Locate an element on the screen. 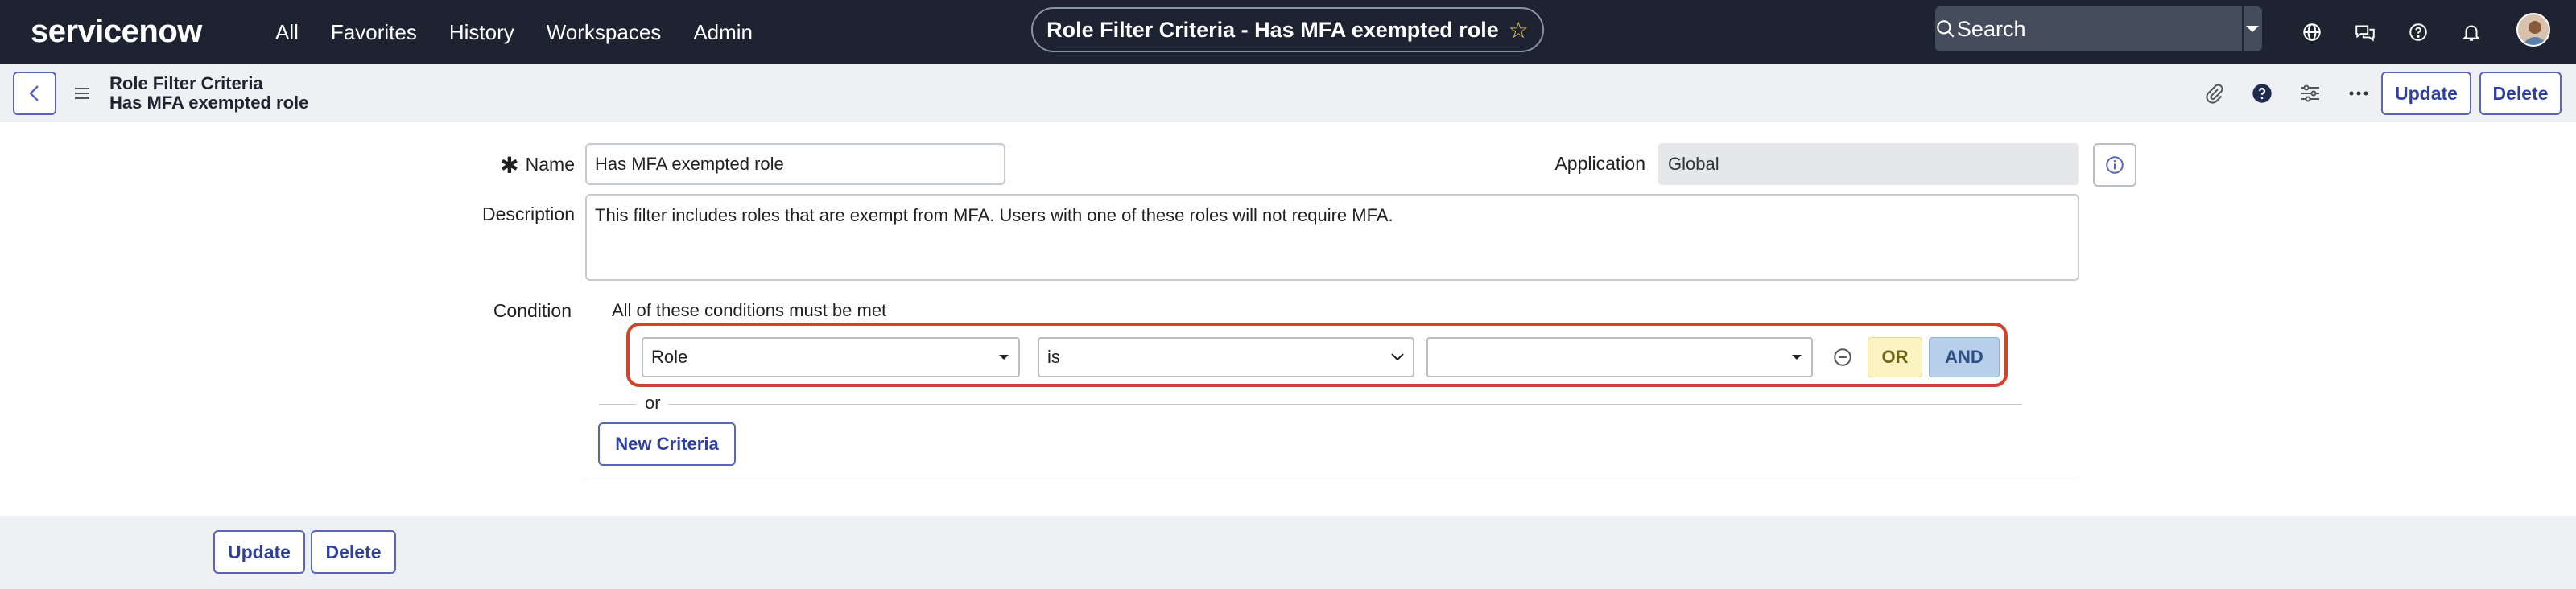 Image resolution: width=2576 pixels, height=589 pixels. required-asterisk-icon: ✱ is located at coordinates (509, 165).